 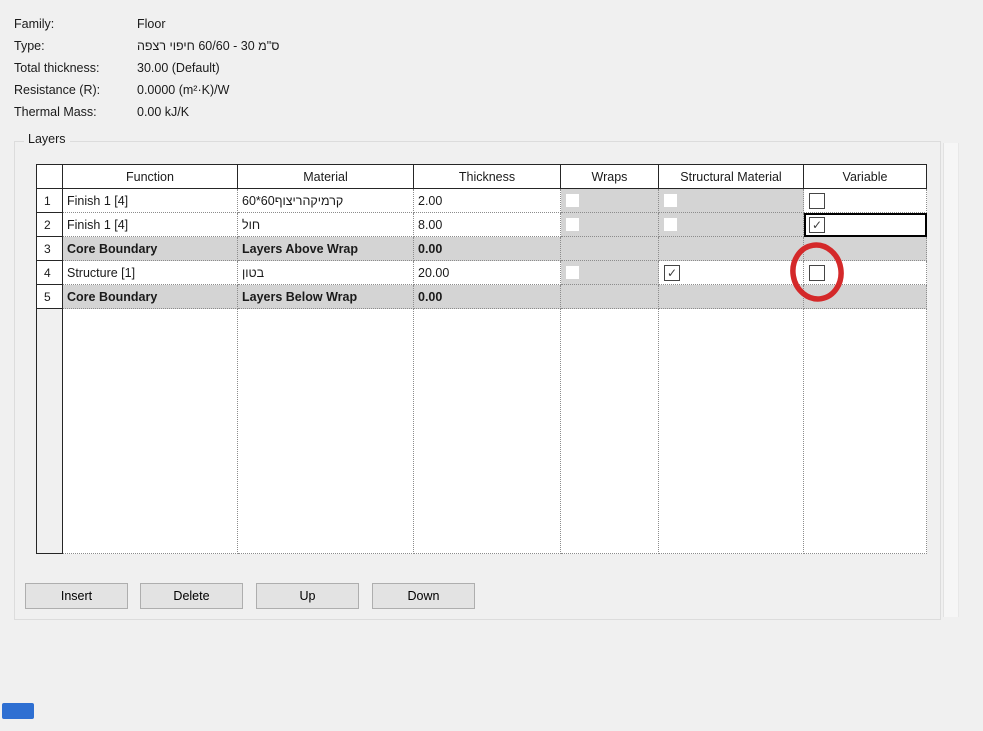 What do you see at coordinates (150, 201) in the screenshot?
I see `row1-function-cell: Finish 1 [4]` at bounding box center [150, 201].